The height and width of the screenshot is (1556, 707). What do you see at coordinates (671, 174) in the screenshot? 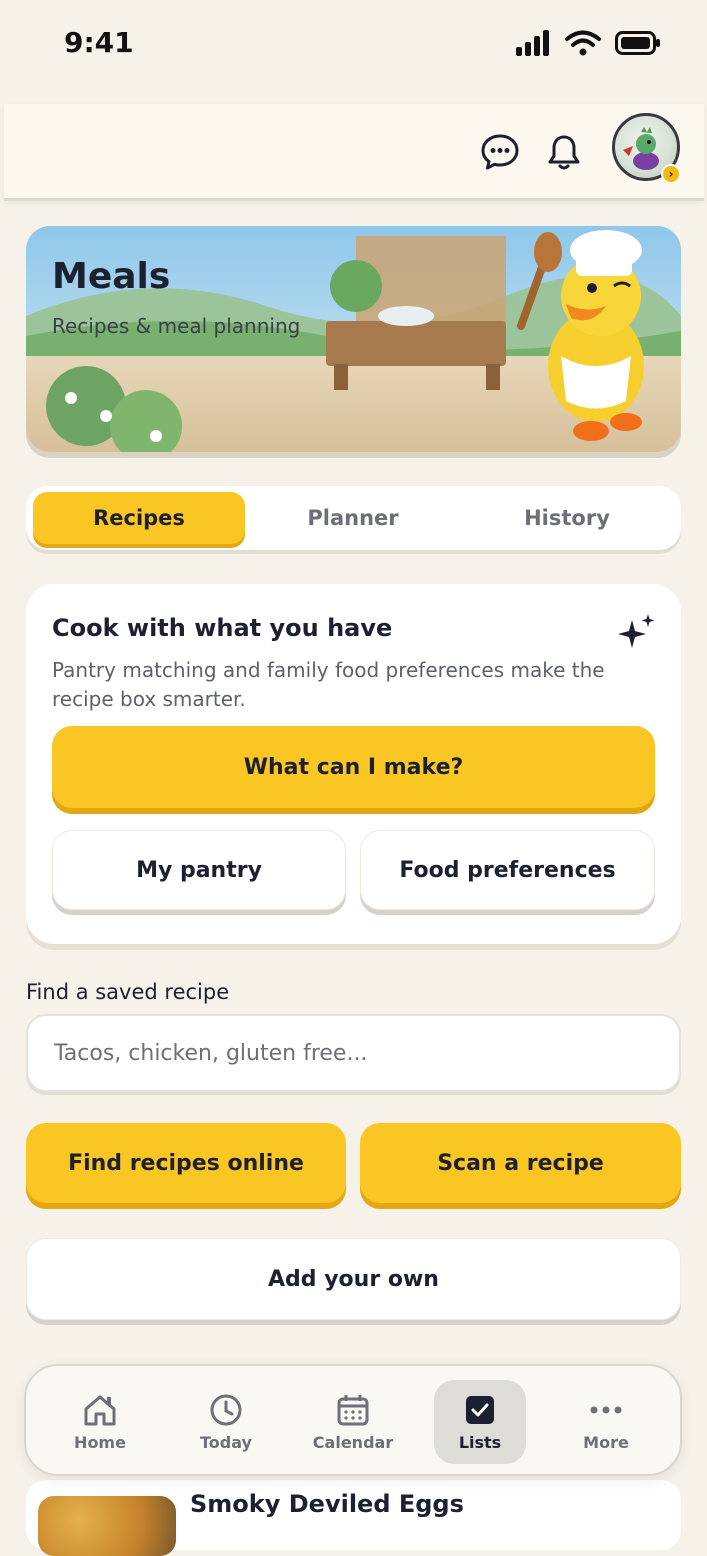
I see `avatar-chevron-badge: ›` at bounding box center [671, 174].